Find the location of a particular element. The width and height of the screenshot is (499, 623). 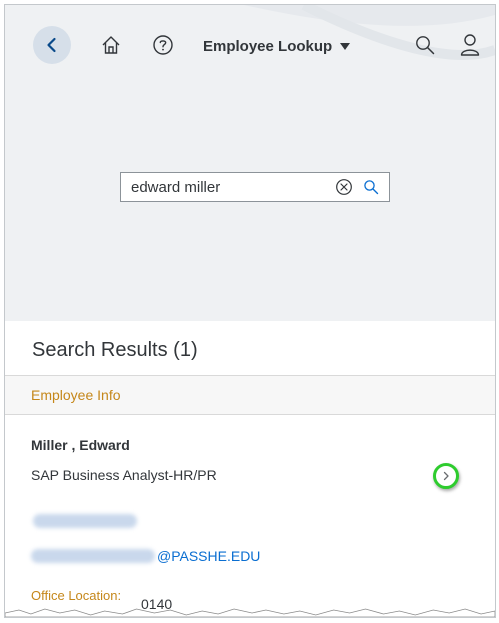

chevron-left-icon is located at coordinates (51, 45).